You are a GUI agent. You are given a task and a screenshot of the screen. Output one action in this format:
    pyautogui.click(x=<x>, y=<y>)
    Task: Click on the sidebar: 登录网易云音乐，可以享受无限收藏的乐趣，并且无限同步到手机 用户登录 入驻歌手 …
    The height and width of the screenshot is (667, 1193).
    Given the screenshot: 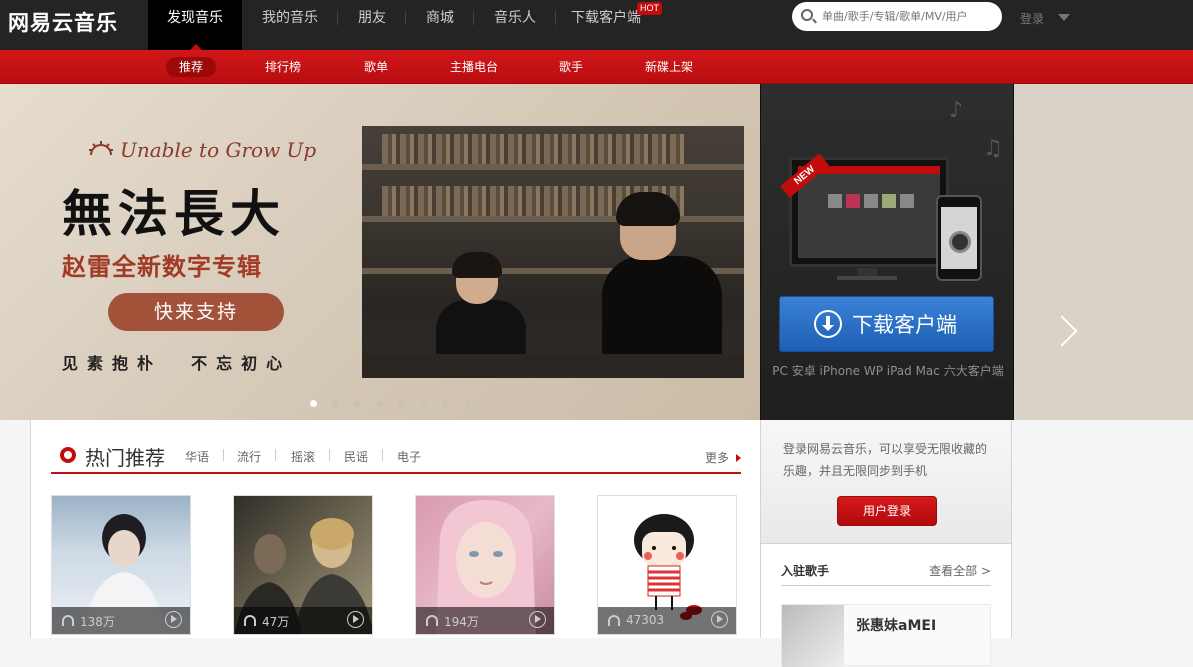 What is the action you would take?
    pyautogui.click(x=886, y=543)
    